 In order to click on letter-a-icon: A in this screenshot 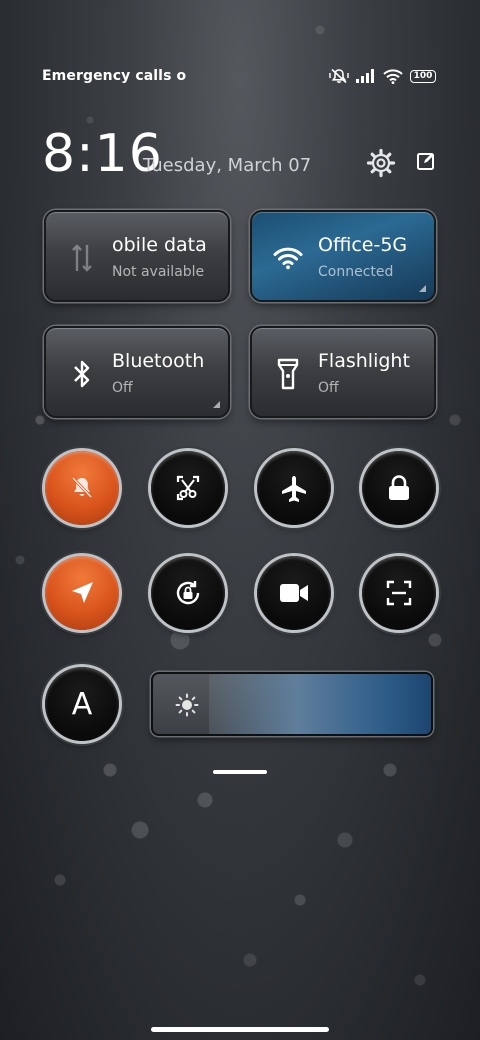, I will do `click(82, 704)`.